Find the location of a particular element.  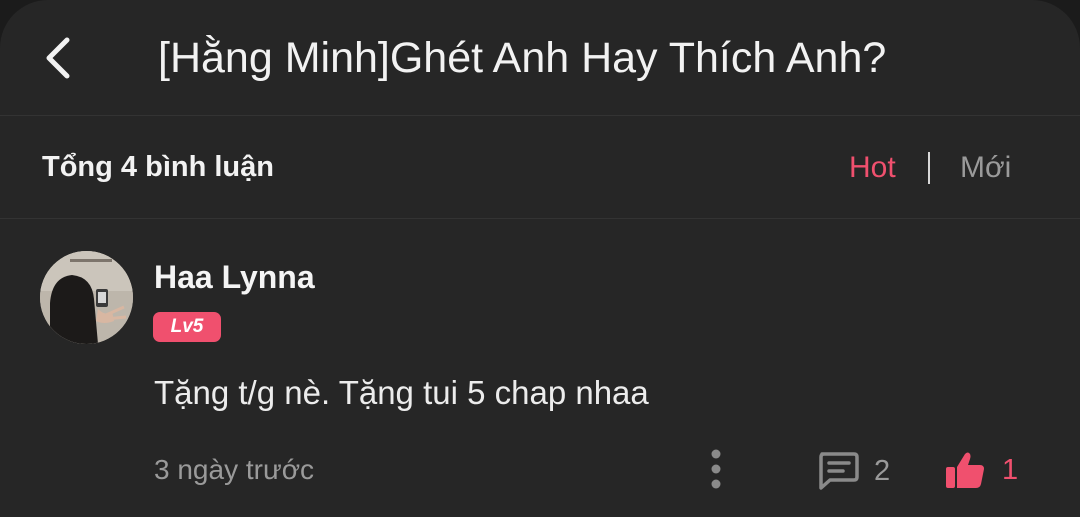

username: Haa Lynna is located at coordinates (234, 277).